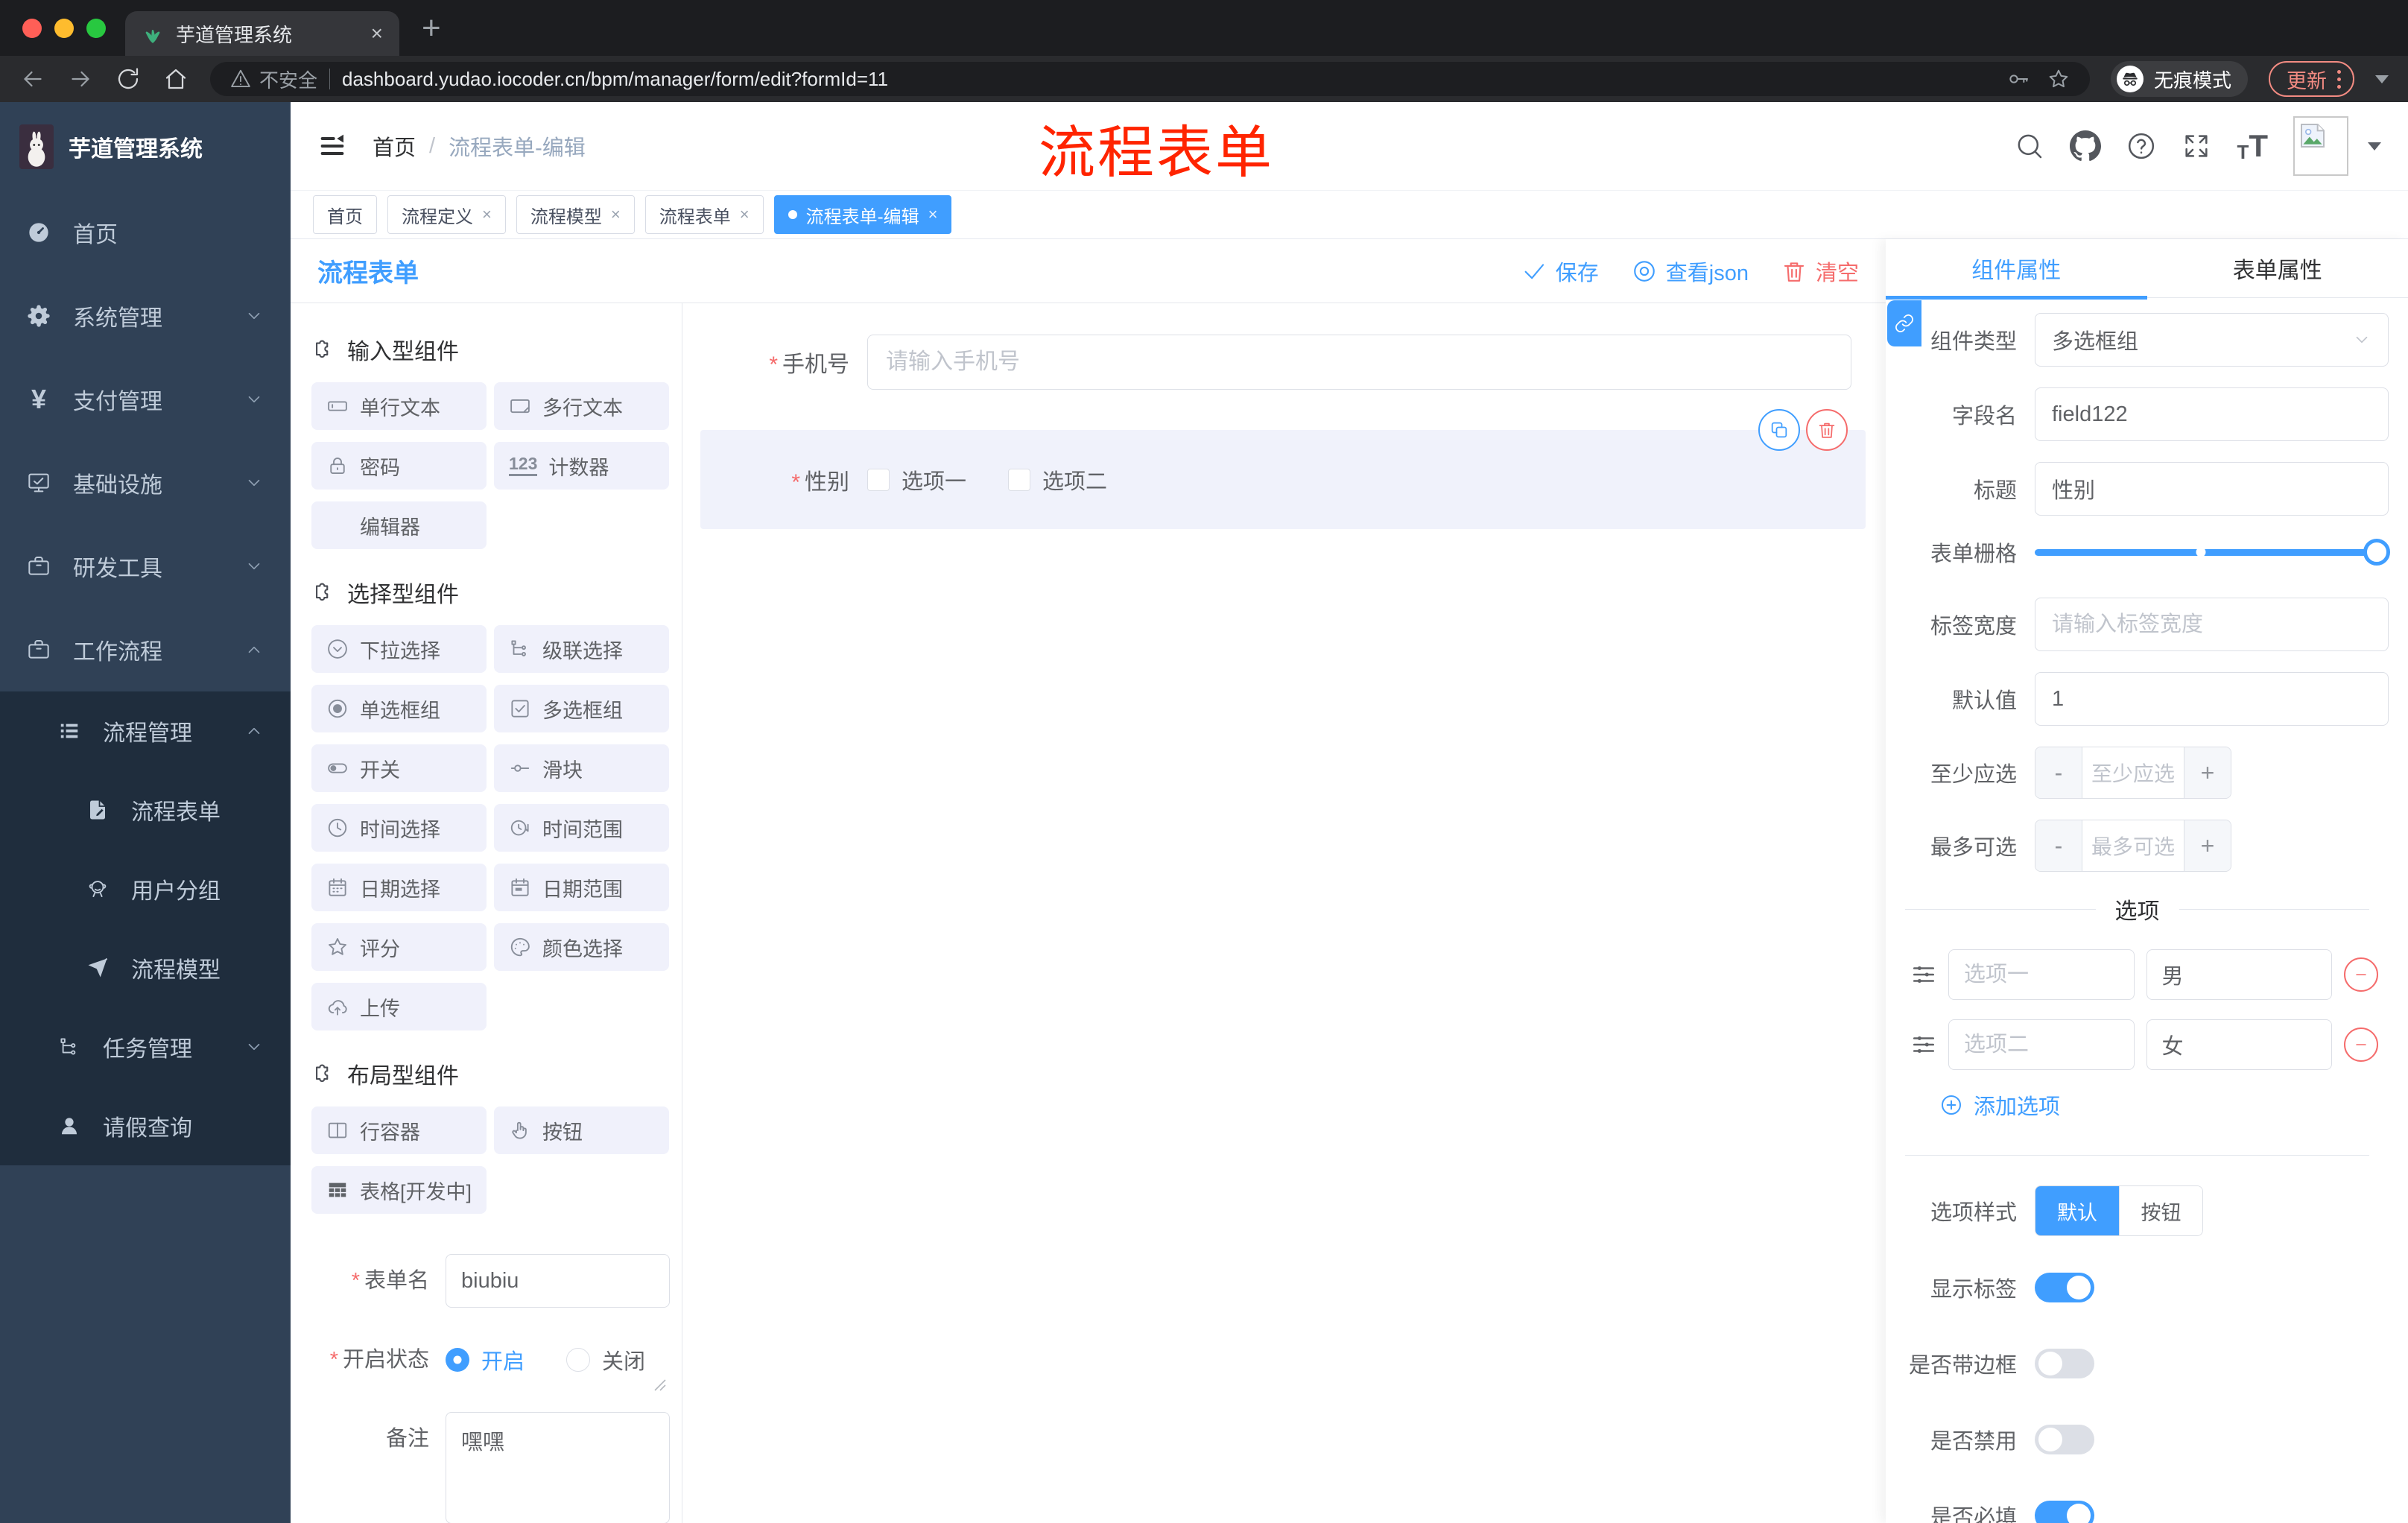 This screenshot has width=2408, height=1523. What do you see at coordinates (605, 1360) in the screenshot?
I see `status-off-radio: 关闭` at bounding box center [605, 1360].